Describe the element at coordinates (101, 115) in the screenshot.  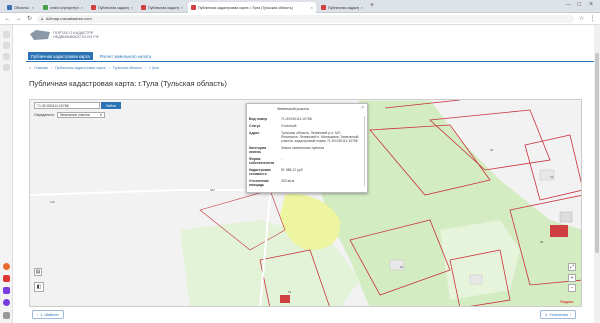
I see `chevron-down-icon: ▾` at that location.